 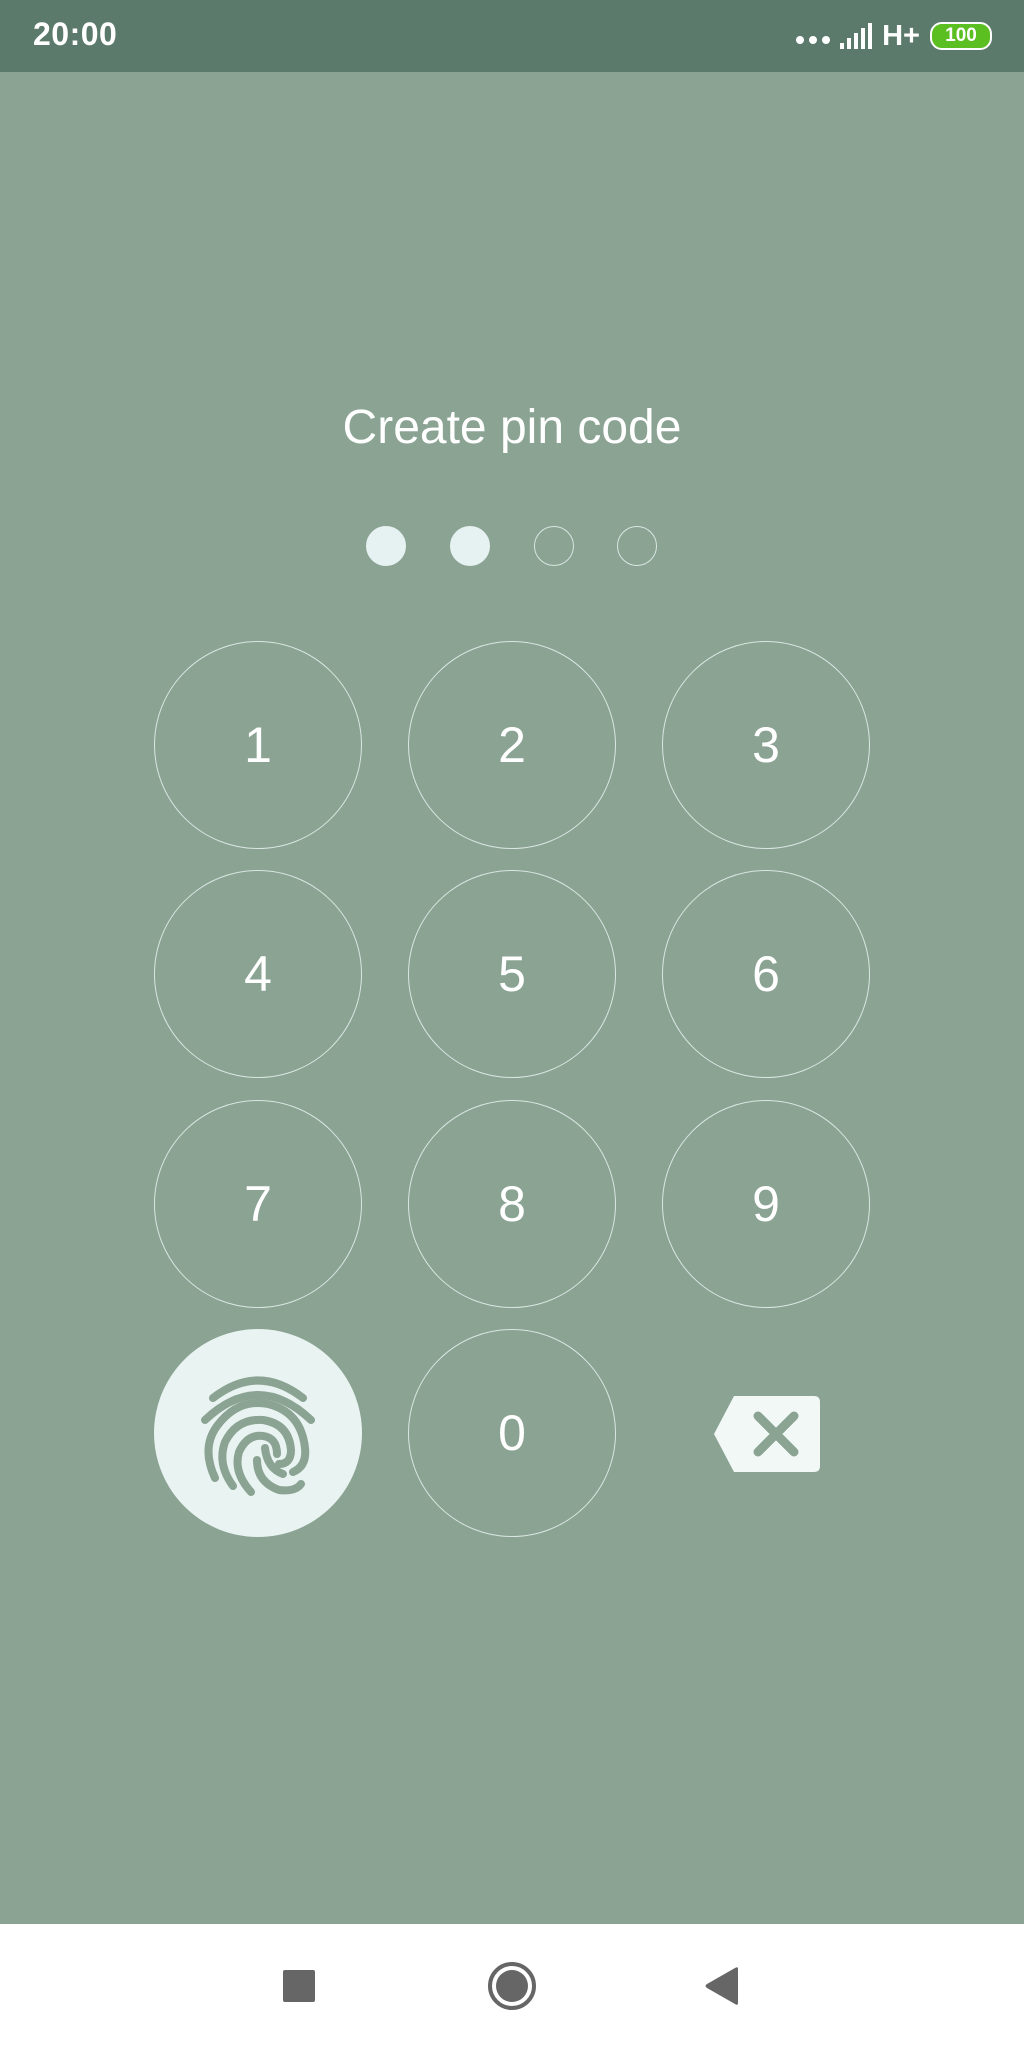 I want to click on backspace-icon, so click(x=767, y=1434).